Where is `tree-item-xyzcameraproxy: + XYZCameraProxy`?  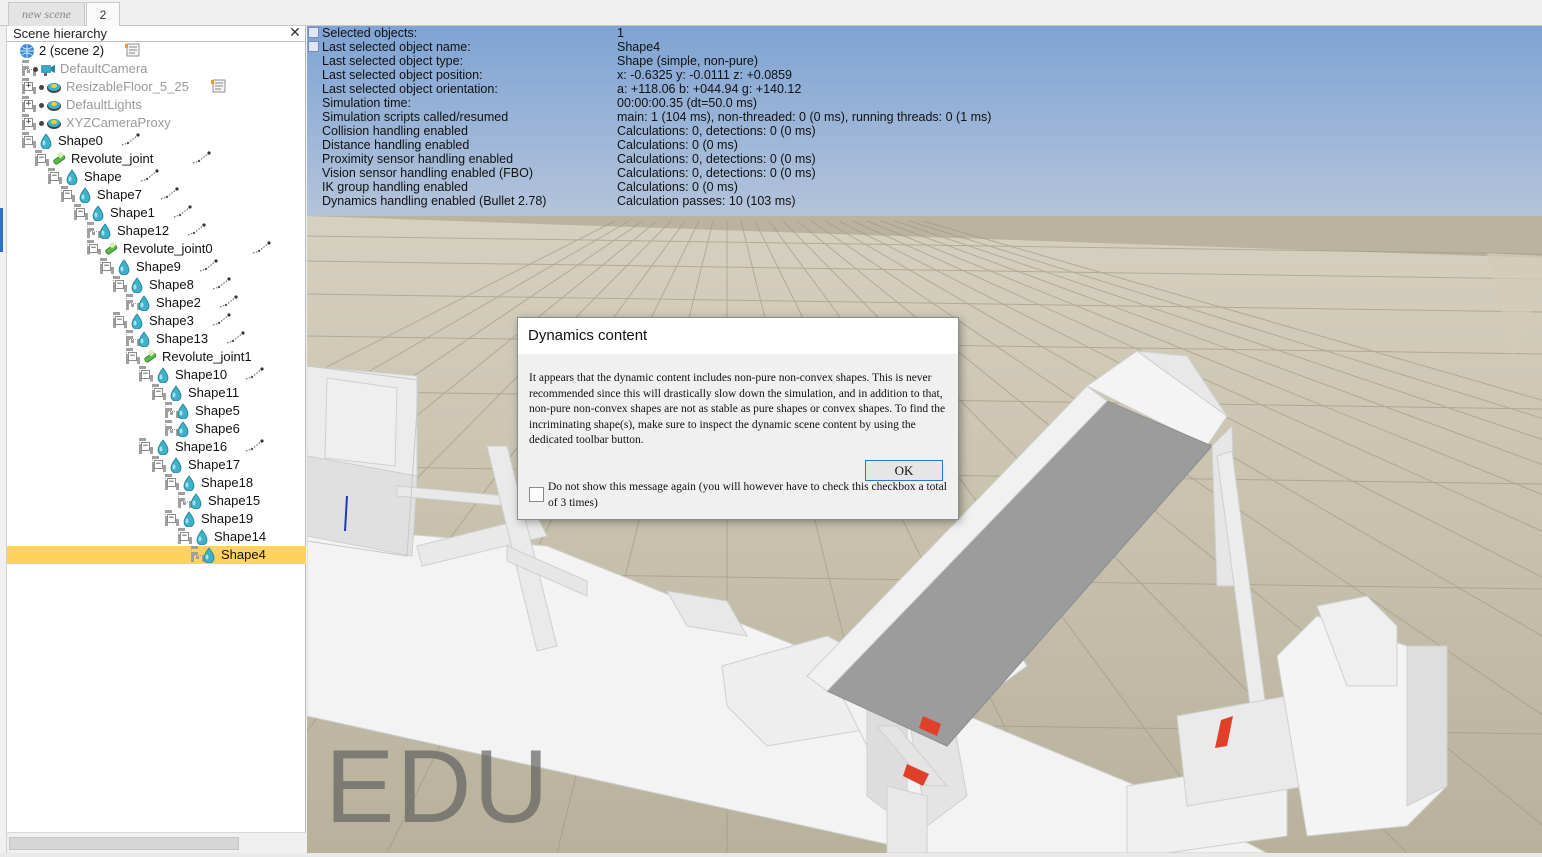
tree-item-xyzcameraproxy: + XYZCameraProxy is located at coordinates (156, 123).